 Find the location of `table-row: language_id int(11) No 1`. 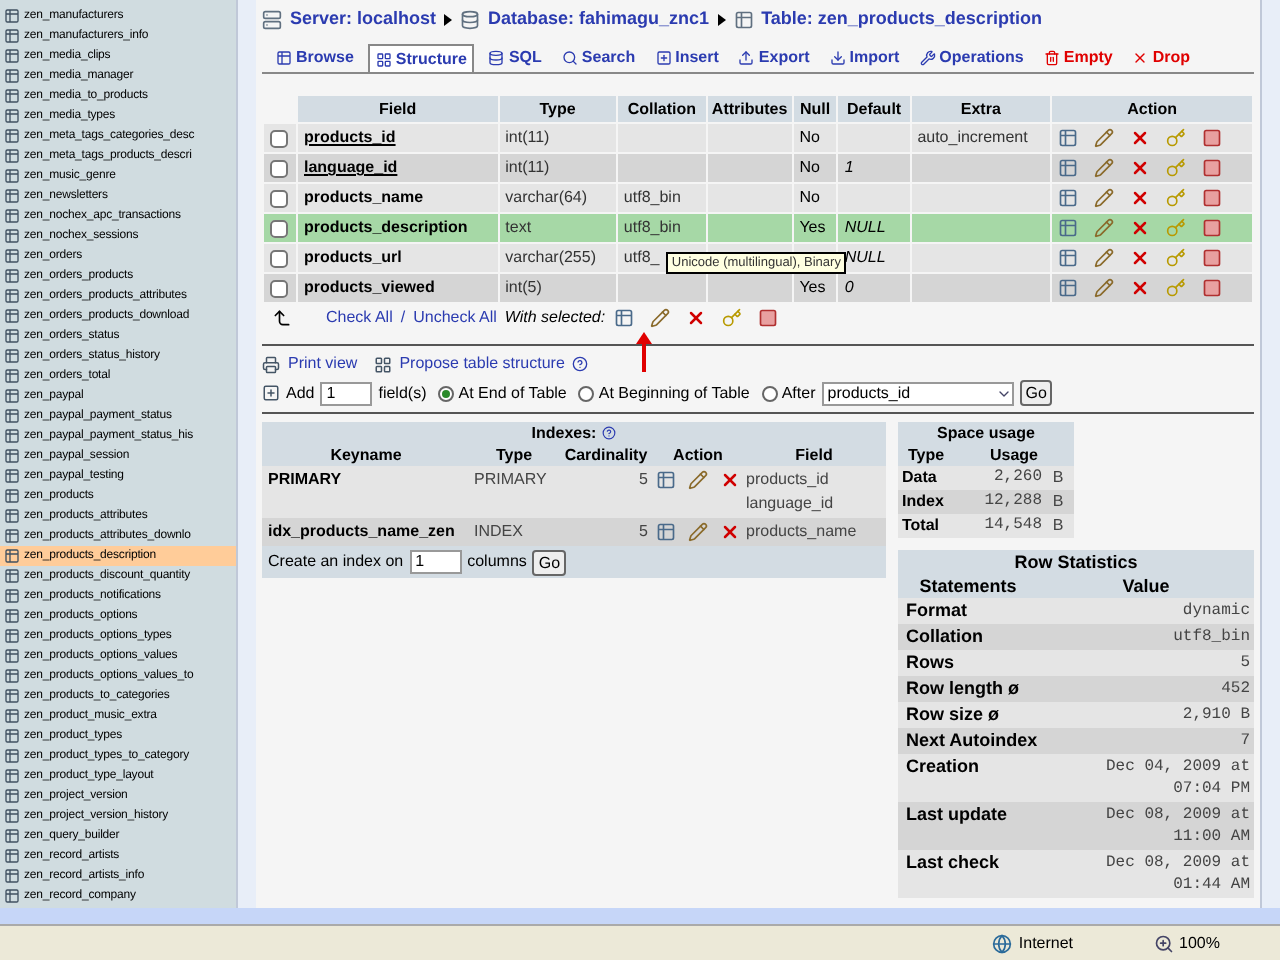

table-row: language_id int(11) No 1 is located at coordinates (758, 168).